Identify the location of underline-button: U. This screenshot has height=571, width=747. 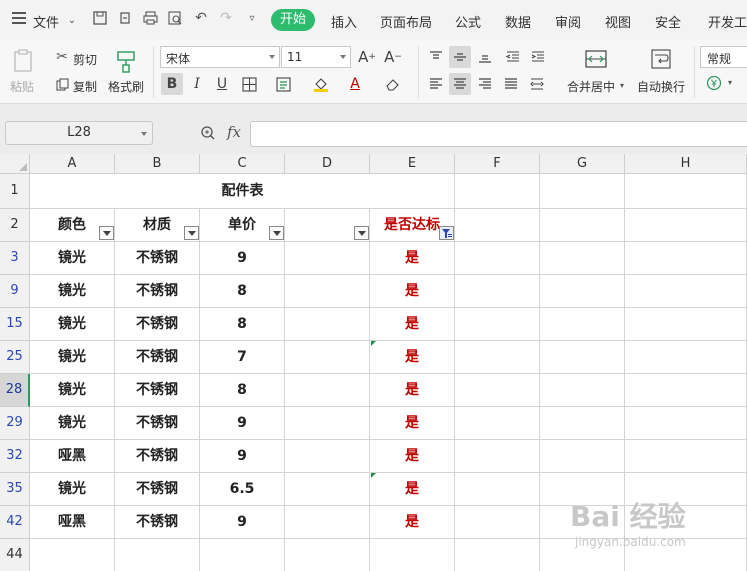
(222, 84).